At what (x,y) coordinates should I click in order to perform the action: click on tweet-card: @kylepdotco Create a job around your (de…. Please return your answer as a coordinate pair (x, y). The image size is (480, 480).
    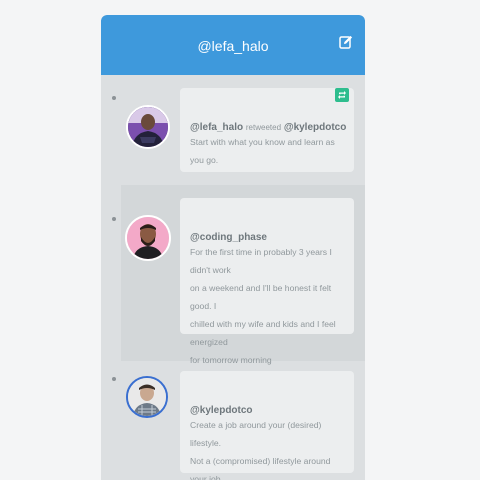
    Looking at the image, I should click on (267, 425).